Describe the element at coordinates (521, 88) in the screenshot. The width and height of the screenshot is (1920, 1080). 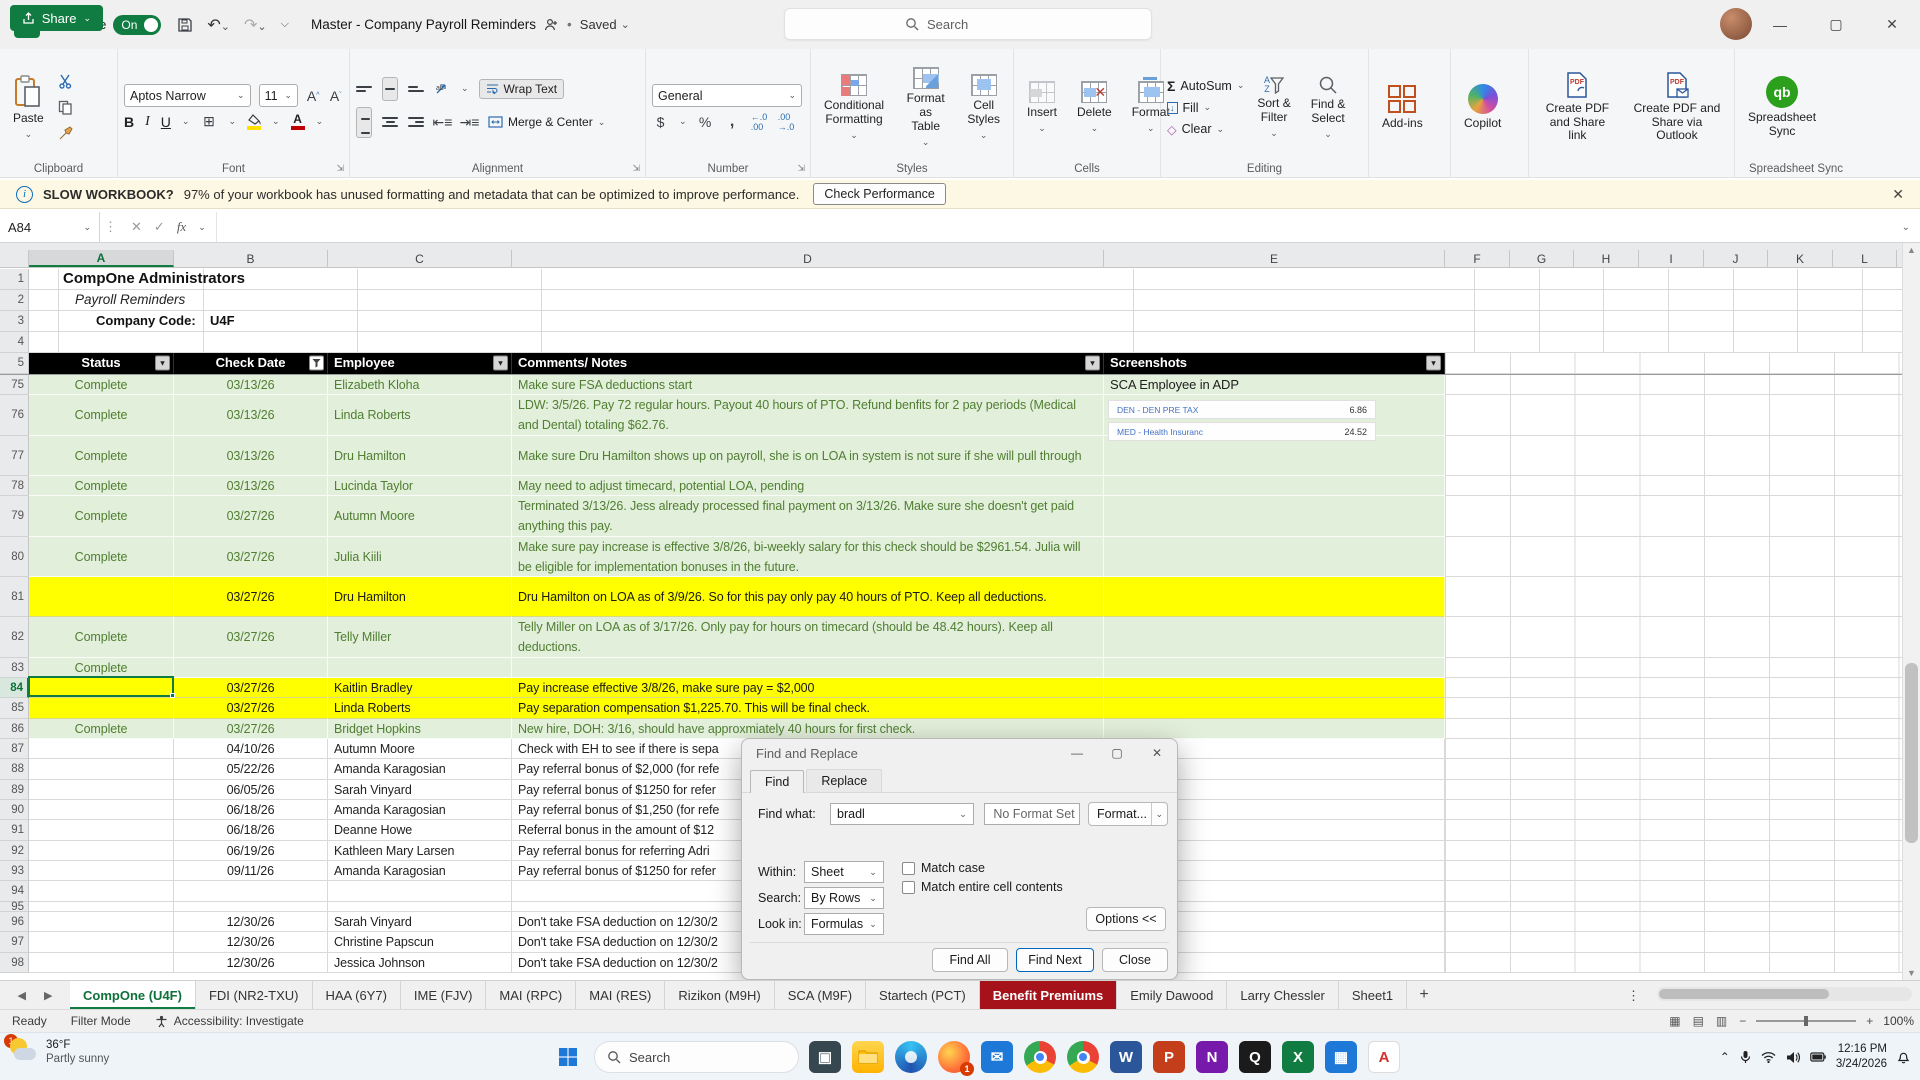
I see `wrap-text-button: Wrap Text` at that location.